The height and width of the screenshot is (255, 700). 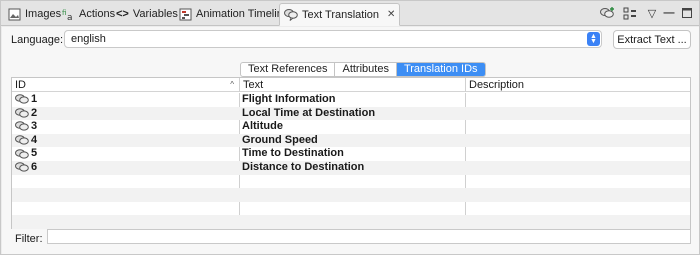 I want to click on language-value: english, so click(x=88, y=39).